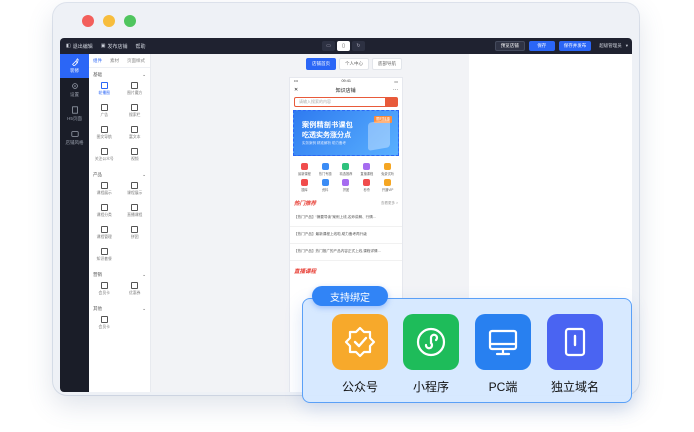 Image resolution: width=694 pixels, height=432 pixels. What do you see at coordinates (135, 157) in the screenshot?
I see `component-video: 视频` at bounding box center [135, 157].